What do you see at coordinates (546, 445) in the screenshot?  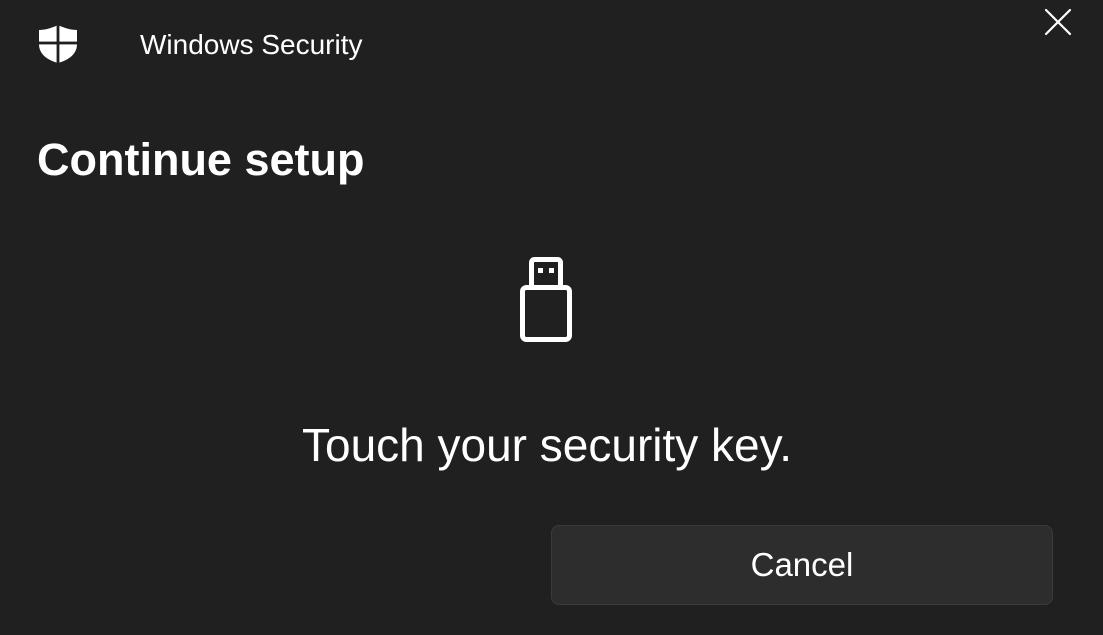 I see `instruction-message: Touch your security key.` at bounding box center [546, 445].